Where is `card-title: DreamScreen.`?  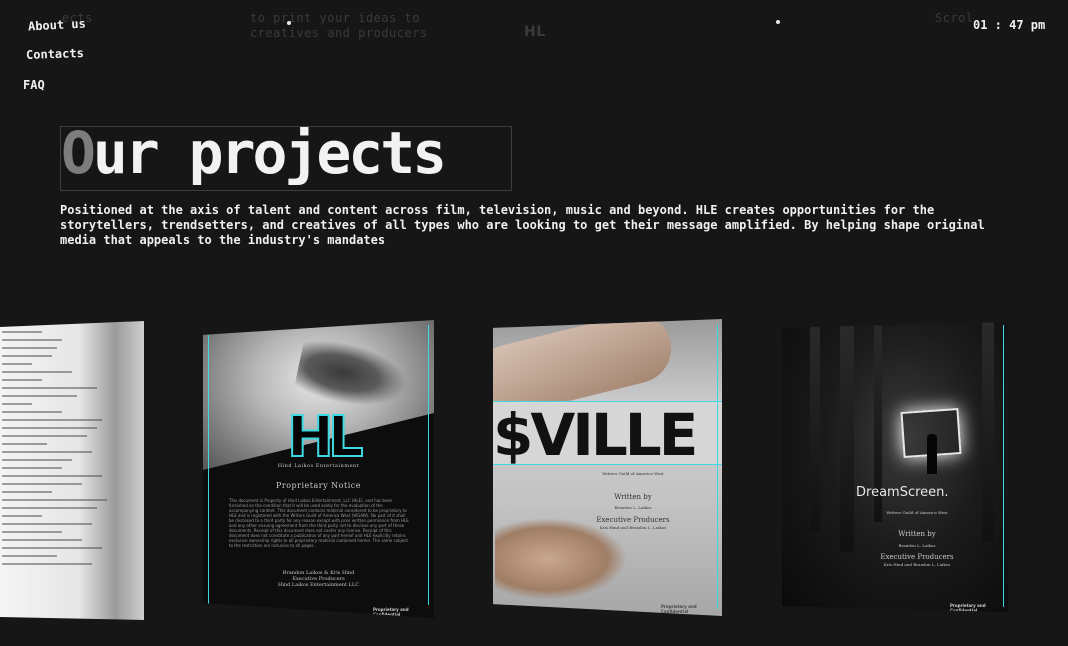 card-title: DreamScreen. is located at coordinates (902, 492).